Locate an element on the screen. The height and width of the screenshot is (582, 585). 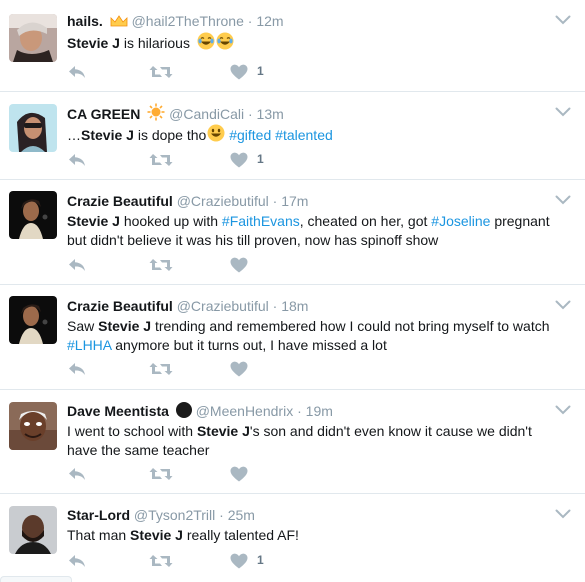
author-name: hails. is located at coordinates (85, 21).